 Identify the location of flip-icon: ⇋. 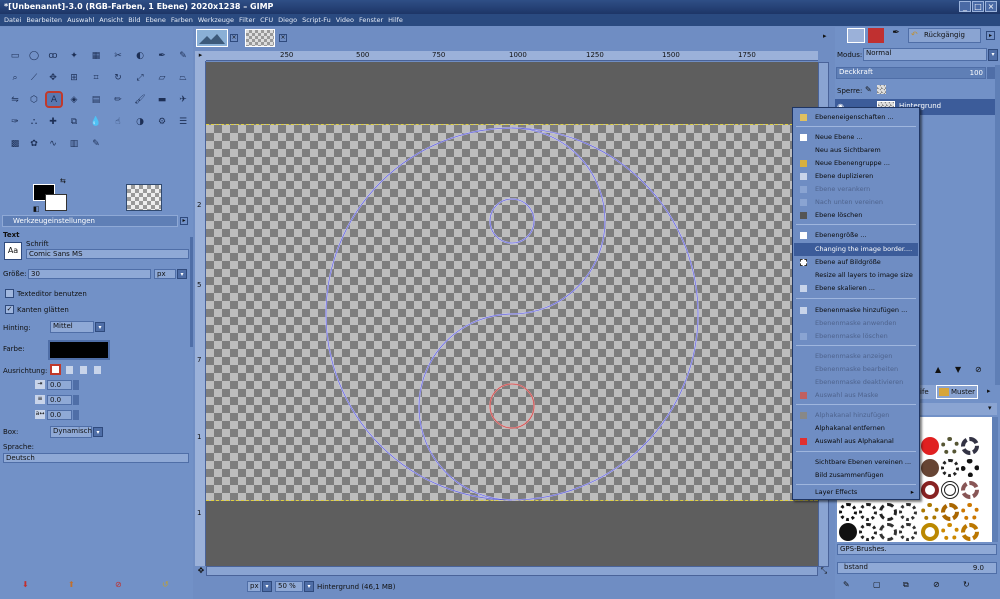
(15, 99).